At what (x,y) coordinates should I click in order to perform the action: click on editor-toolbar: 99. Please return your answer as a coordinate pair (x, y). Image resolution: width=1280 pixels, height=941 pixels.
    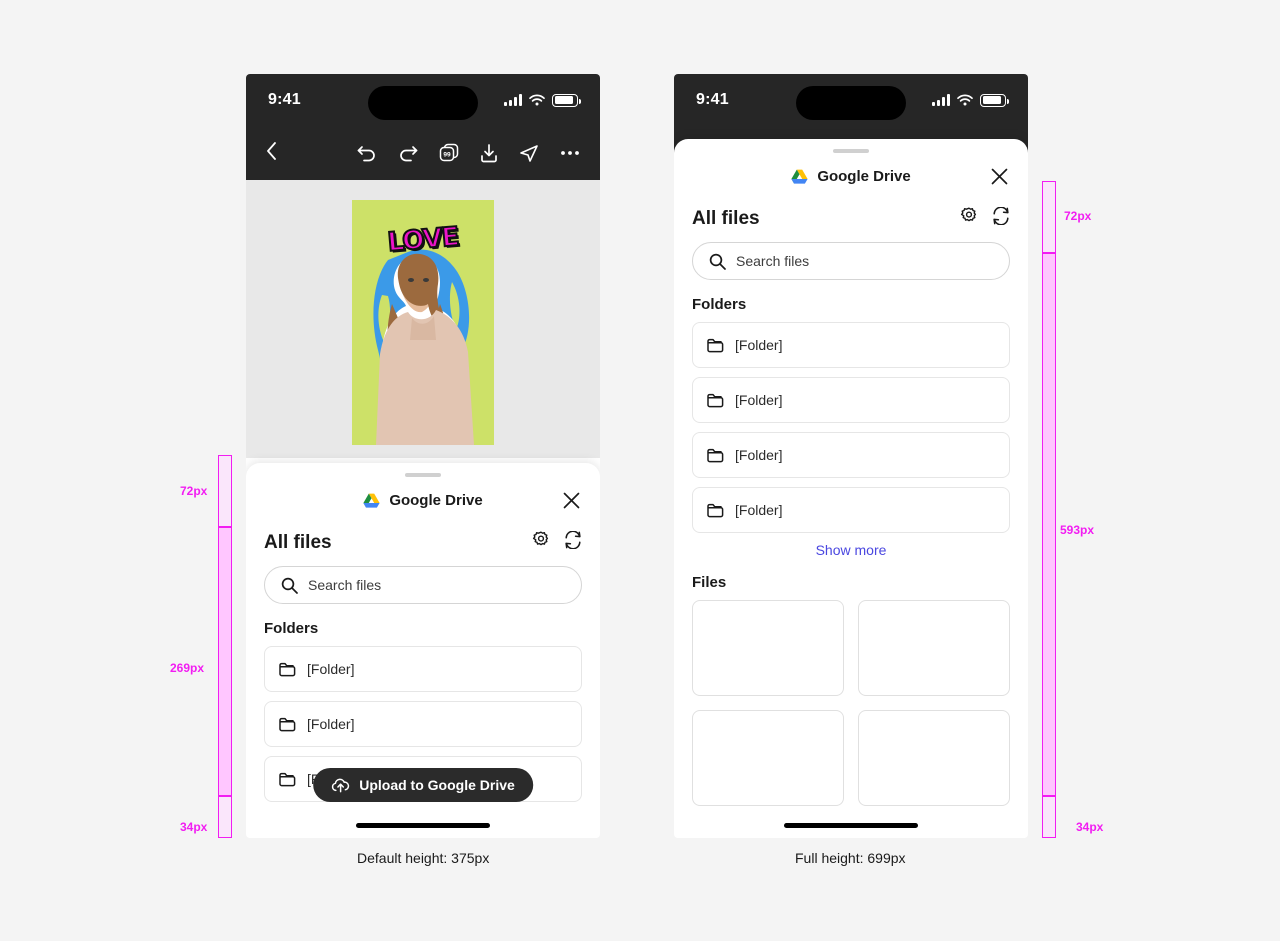
    Looking at the image, I should click on (423, 153).